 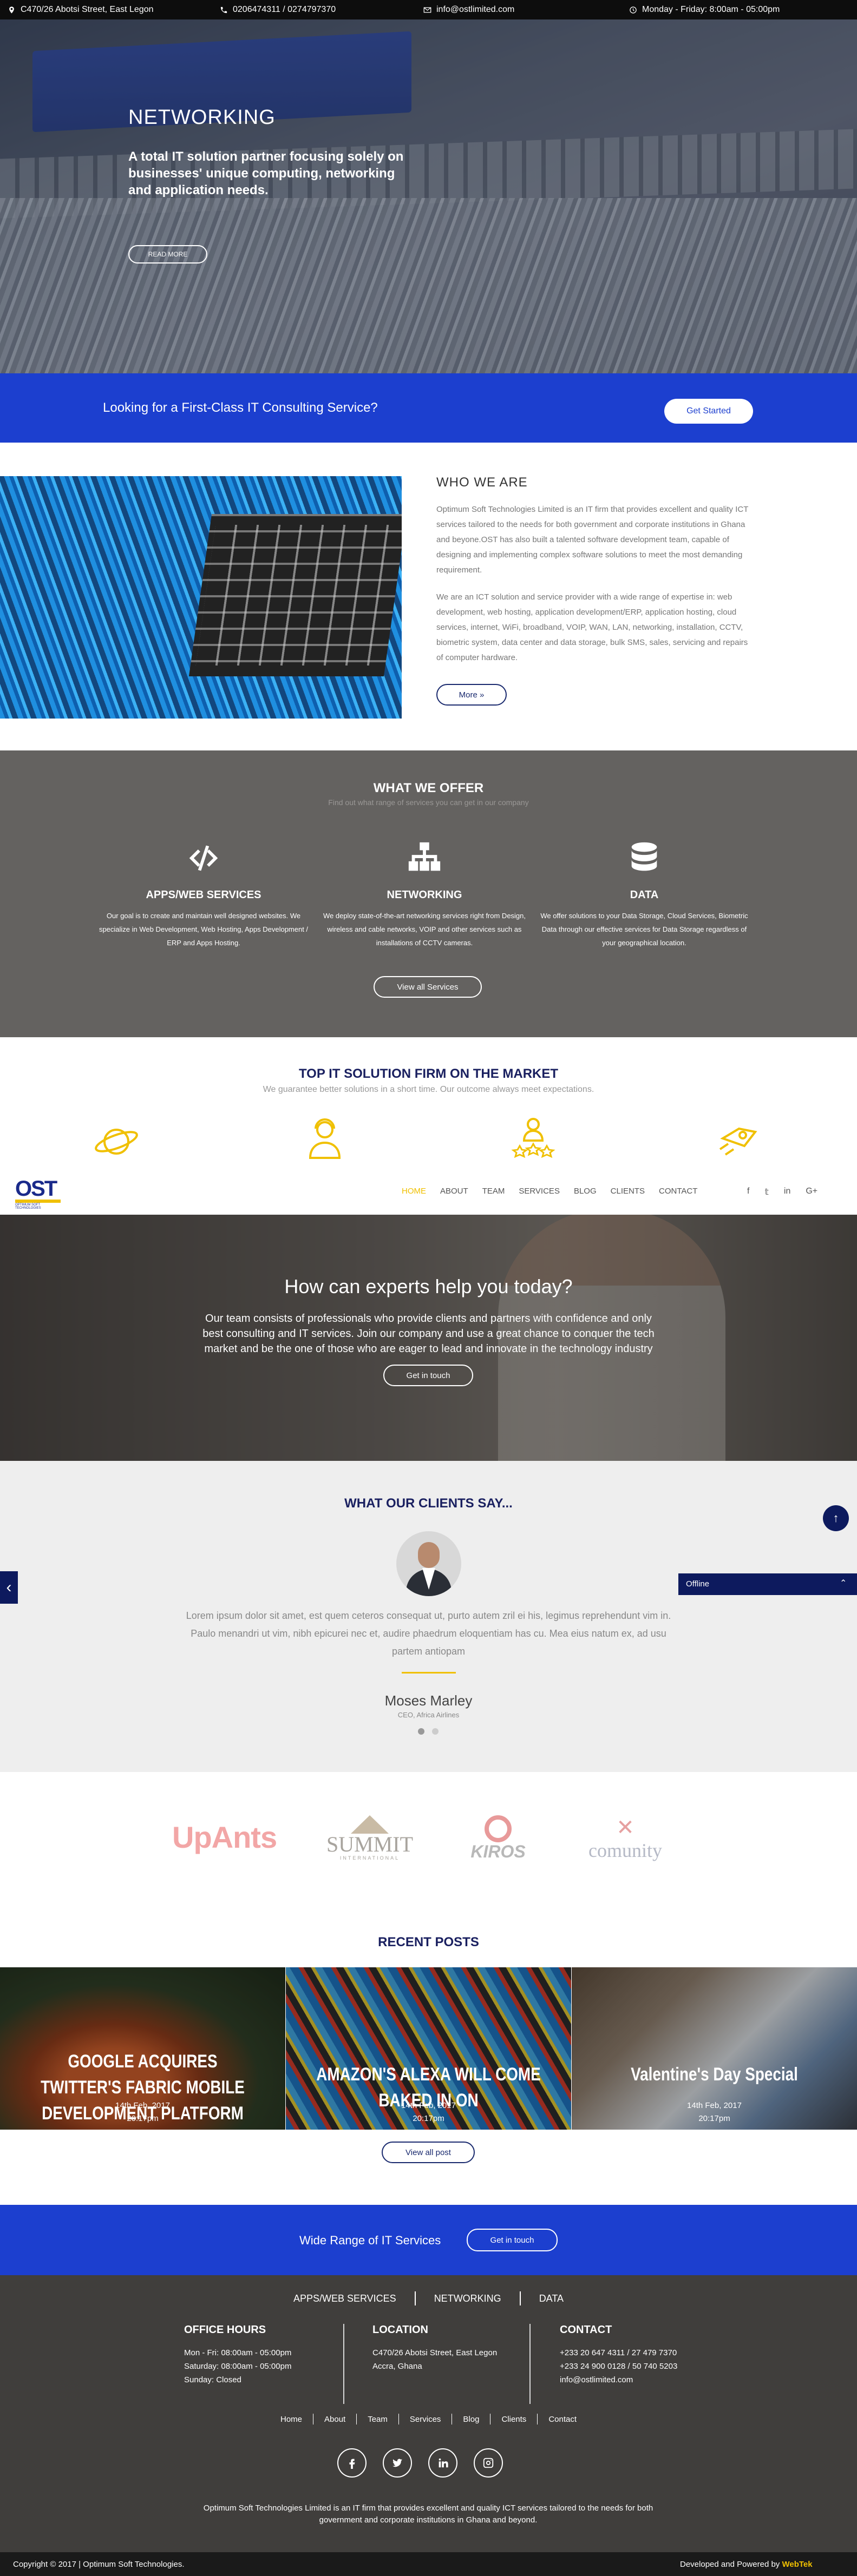 What do you see at coordinates (81, 9) in the screenshot?
I see `address-info: C470/26 Abotsi Street, East Legon` at bounding box center [81, 9].